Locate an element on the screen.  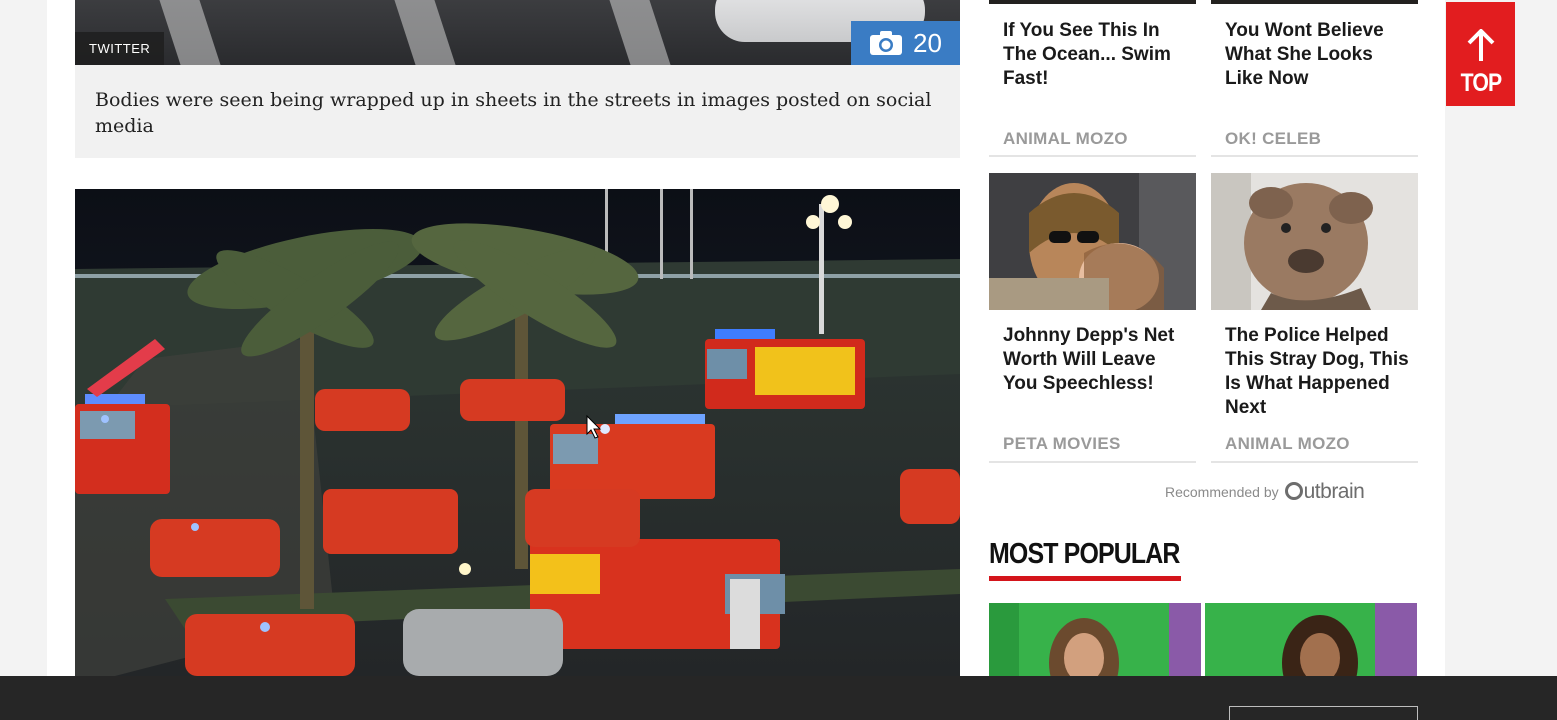
card-source: OK! CELEB is located at coordinates (1273, 138).